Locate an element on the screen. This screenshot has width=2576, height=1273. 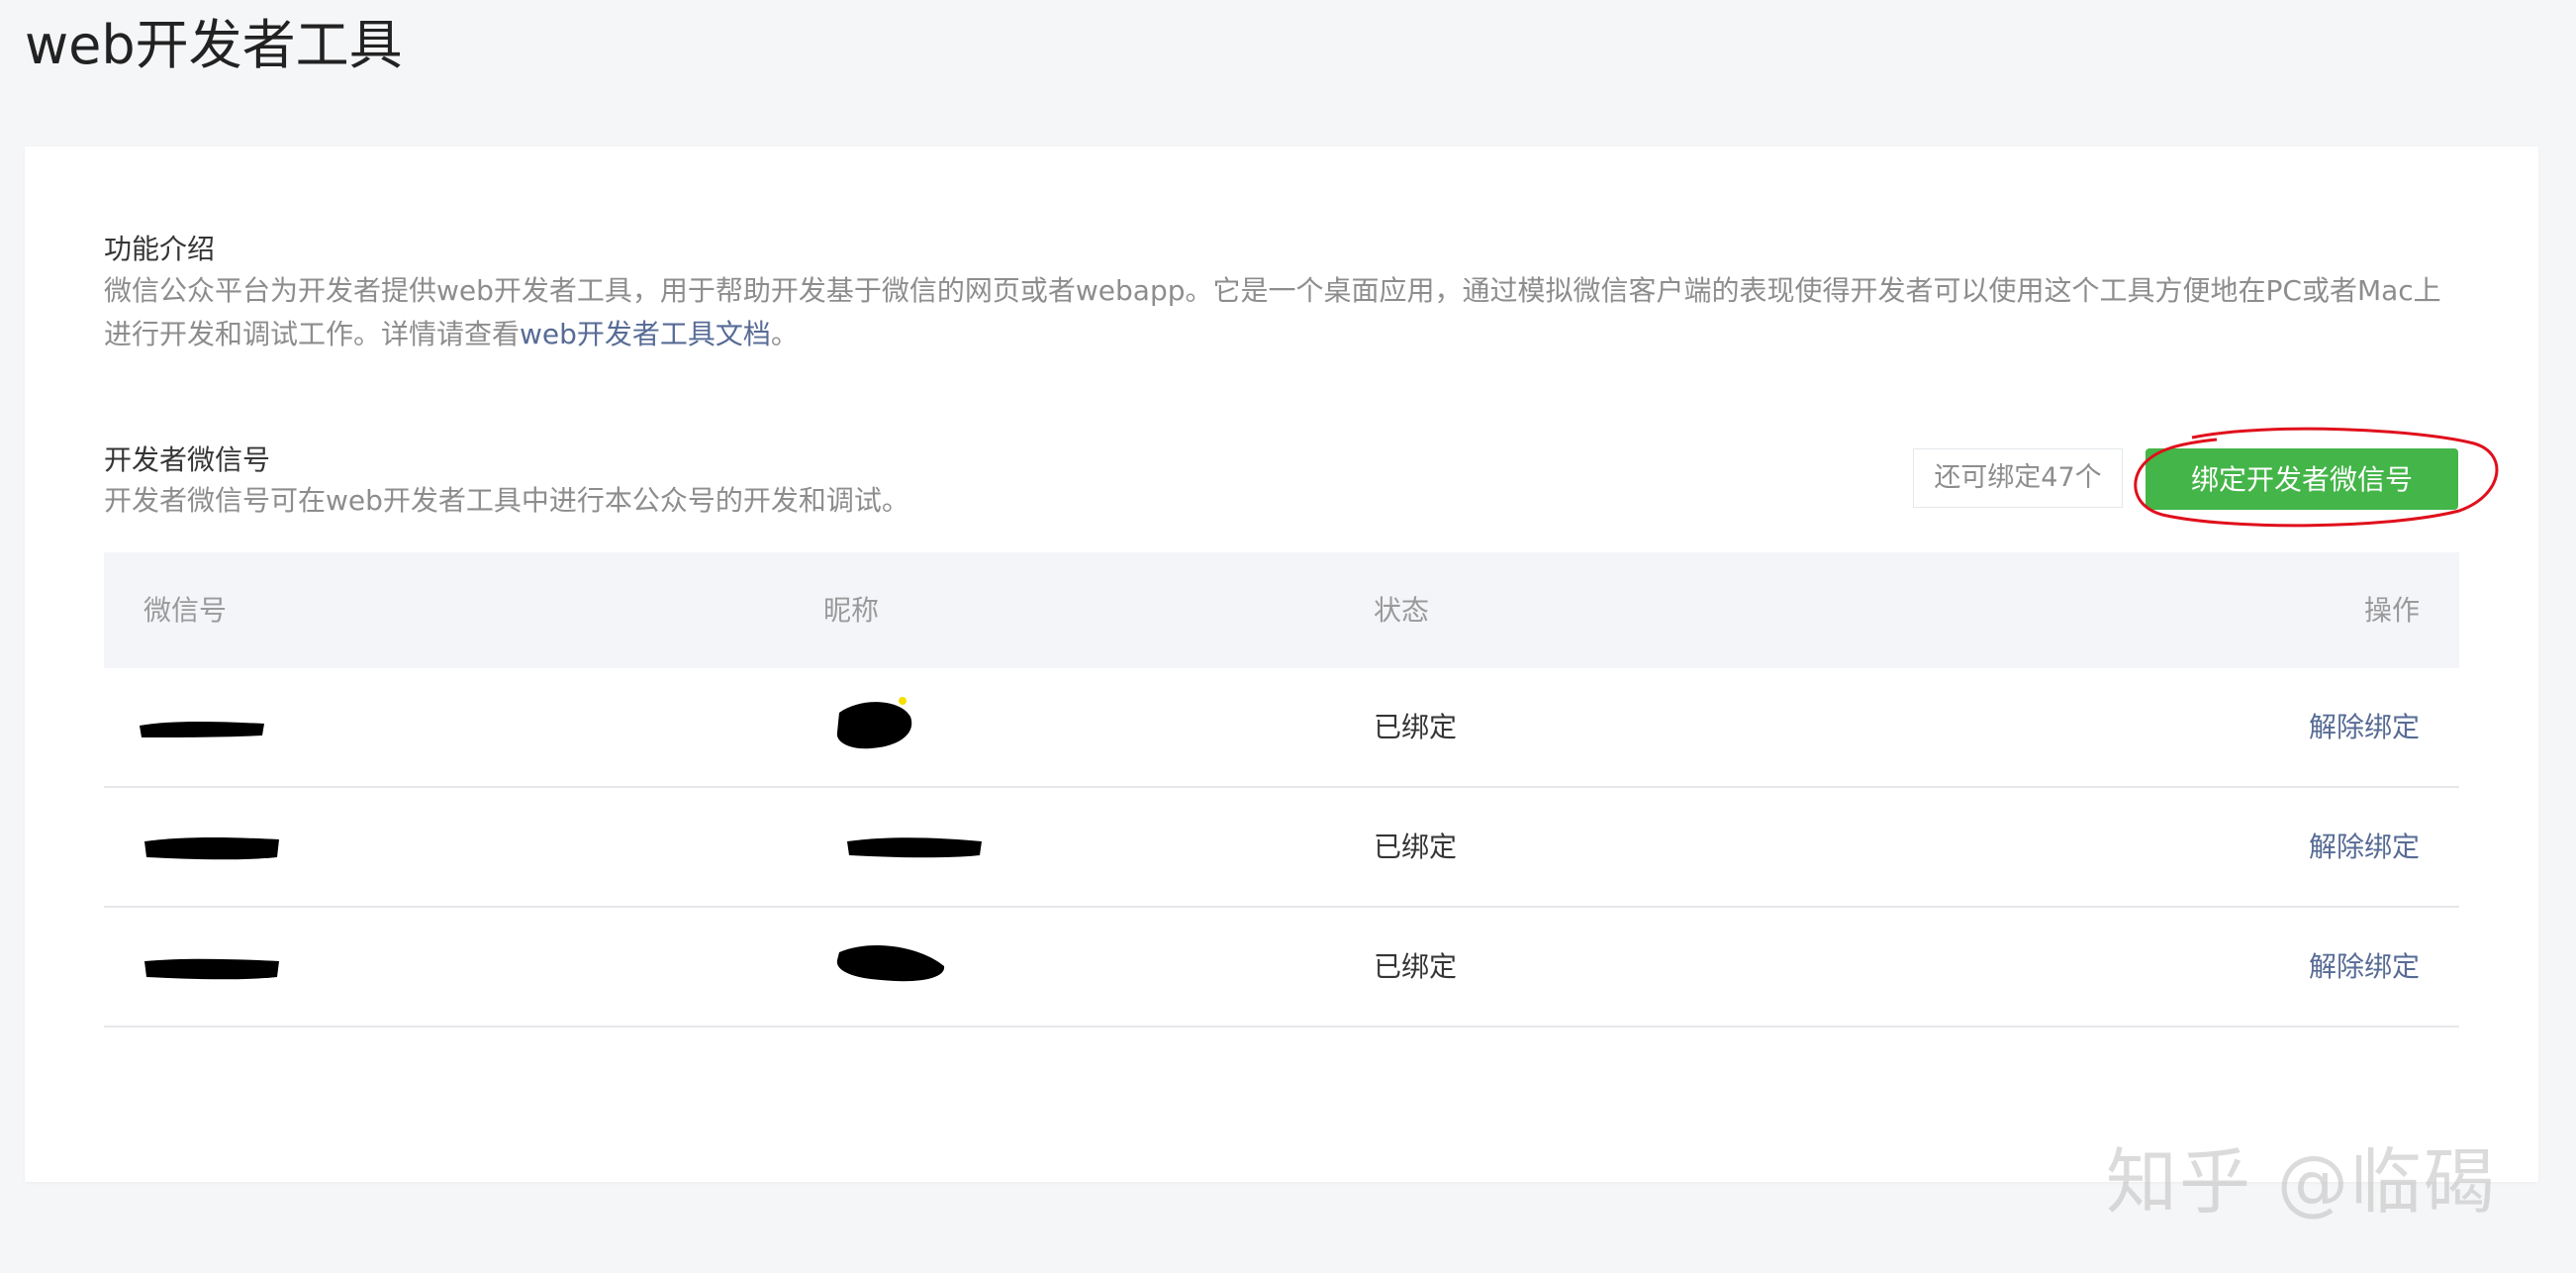
header-status: 状态 is located at coordinates (1402, 610).